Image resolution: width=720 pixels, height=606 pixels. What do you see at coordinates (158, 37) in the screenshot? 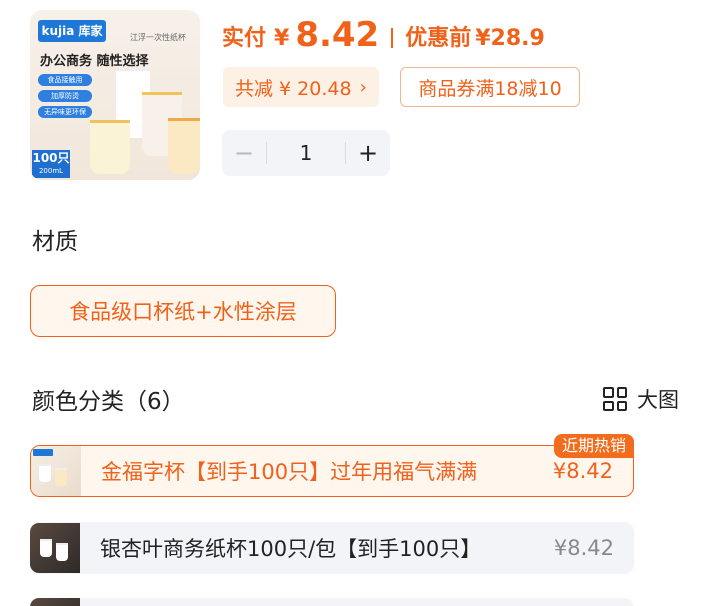
I see `product-tagline: 江浮一次性纸杯` at bounding box center [158, 37].